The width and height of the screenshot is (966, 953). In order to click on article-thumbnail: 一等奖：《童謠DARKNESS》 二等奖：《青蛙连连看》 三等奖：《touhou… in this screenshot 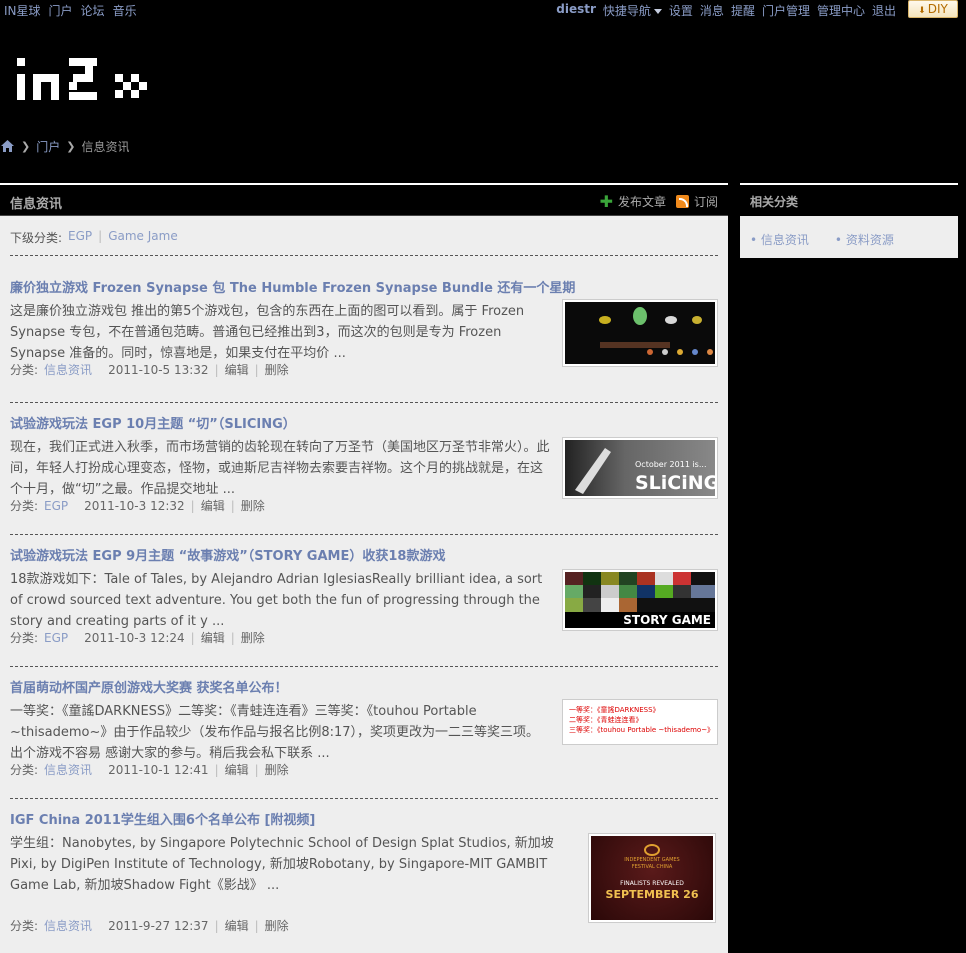, I will do `click(640, 722)`.